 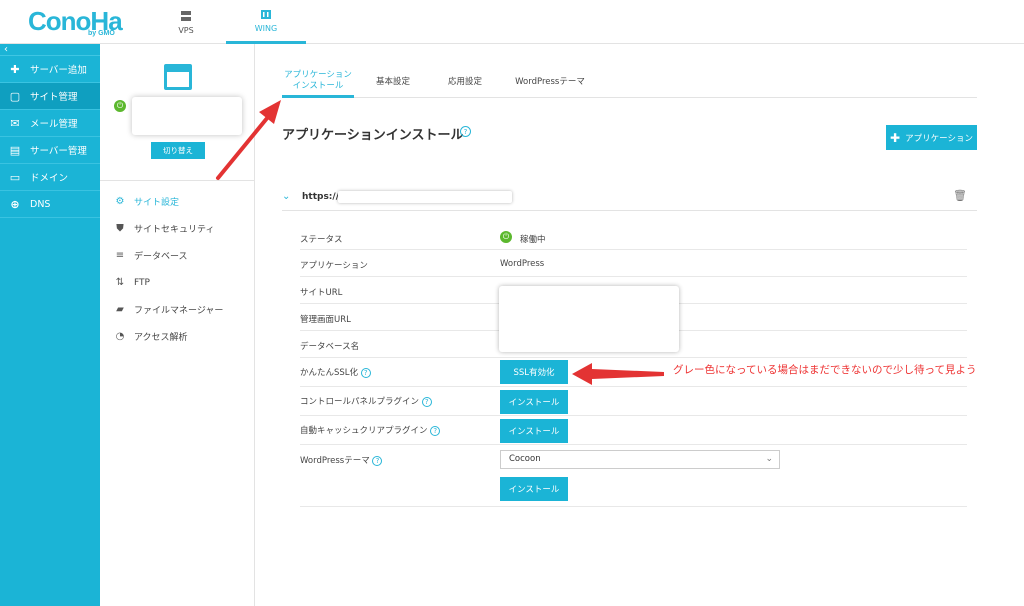 What do you see at coordinates (825, 370) in the screenshot?
I see `annotation-text: グレー色になっている場合はまだできないので少し待って見よう` at bounding box center [825, 370].